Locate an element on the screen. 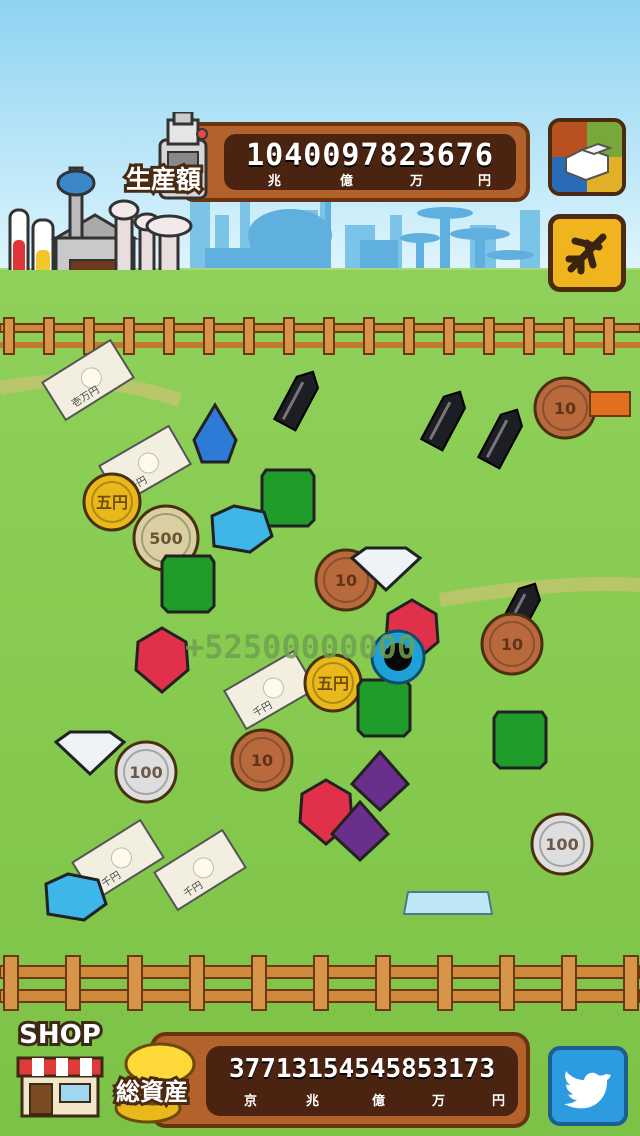  map-button is located at coordinates (587, 157).